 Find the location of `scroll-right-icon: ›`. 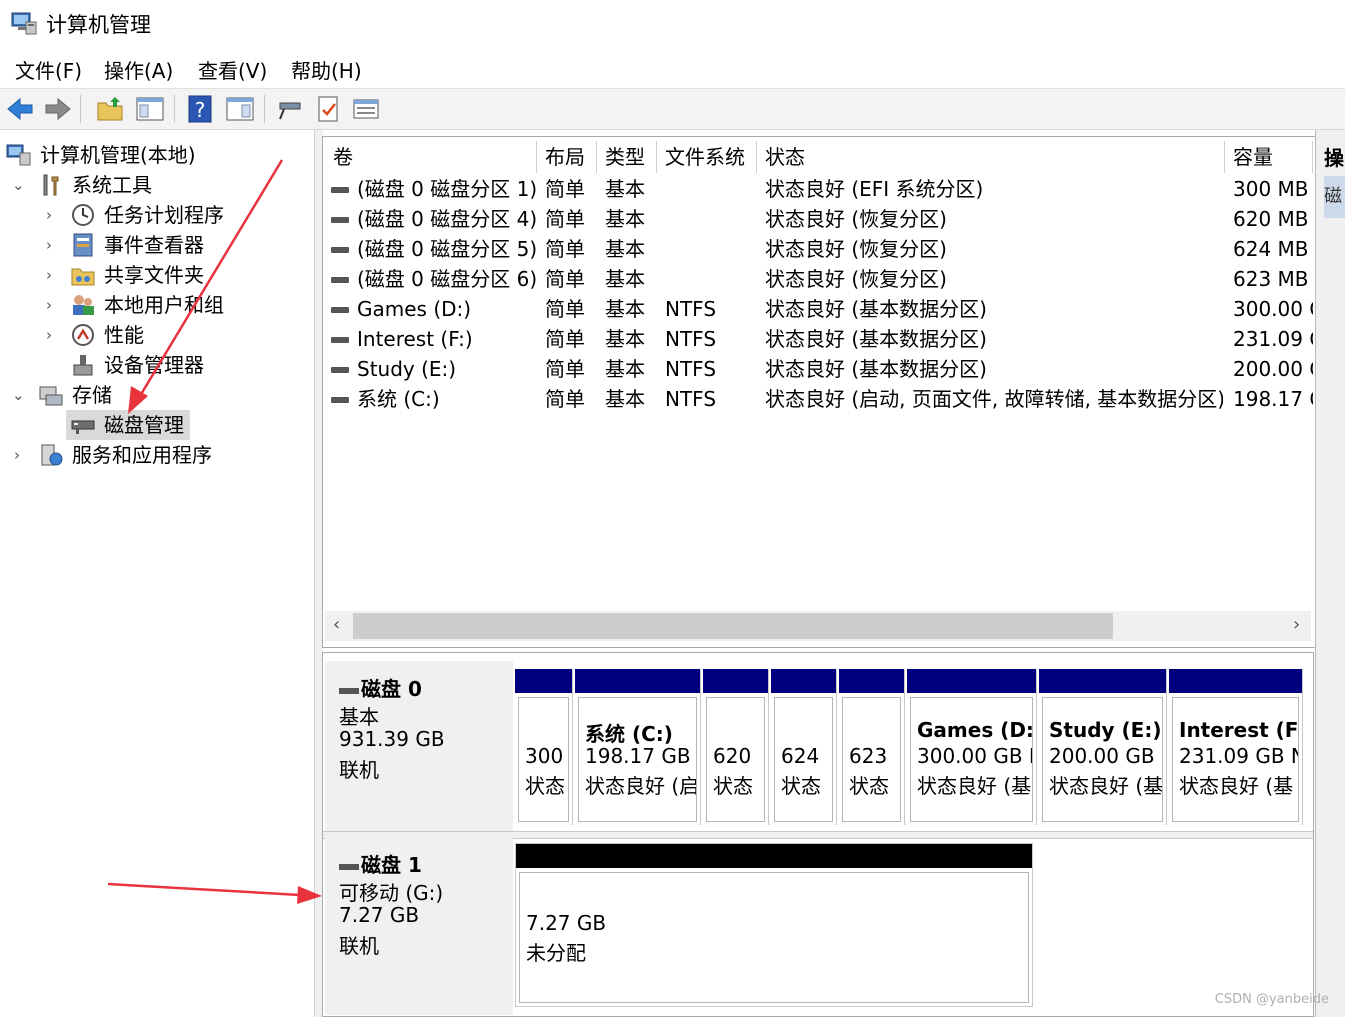

scroll-right-icon: › is located at coordinates (1296, 624).